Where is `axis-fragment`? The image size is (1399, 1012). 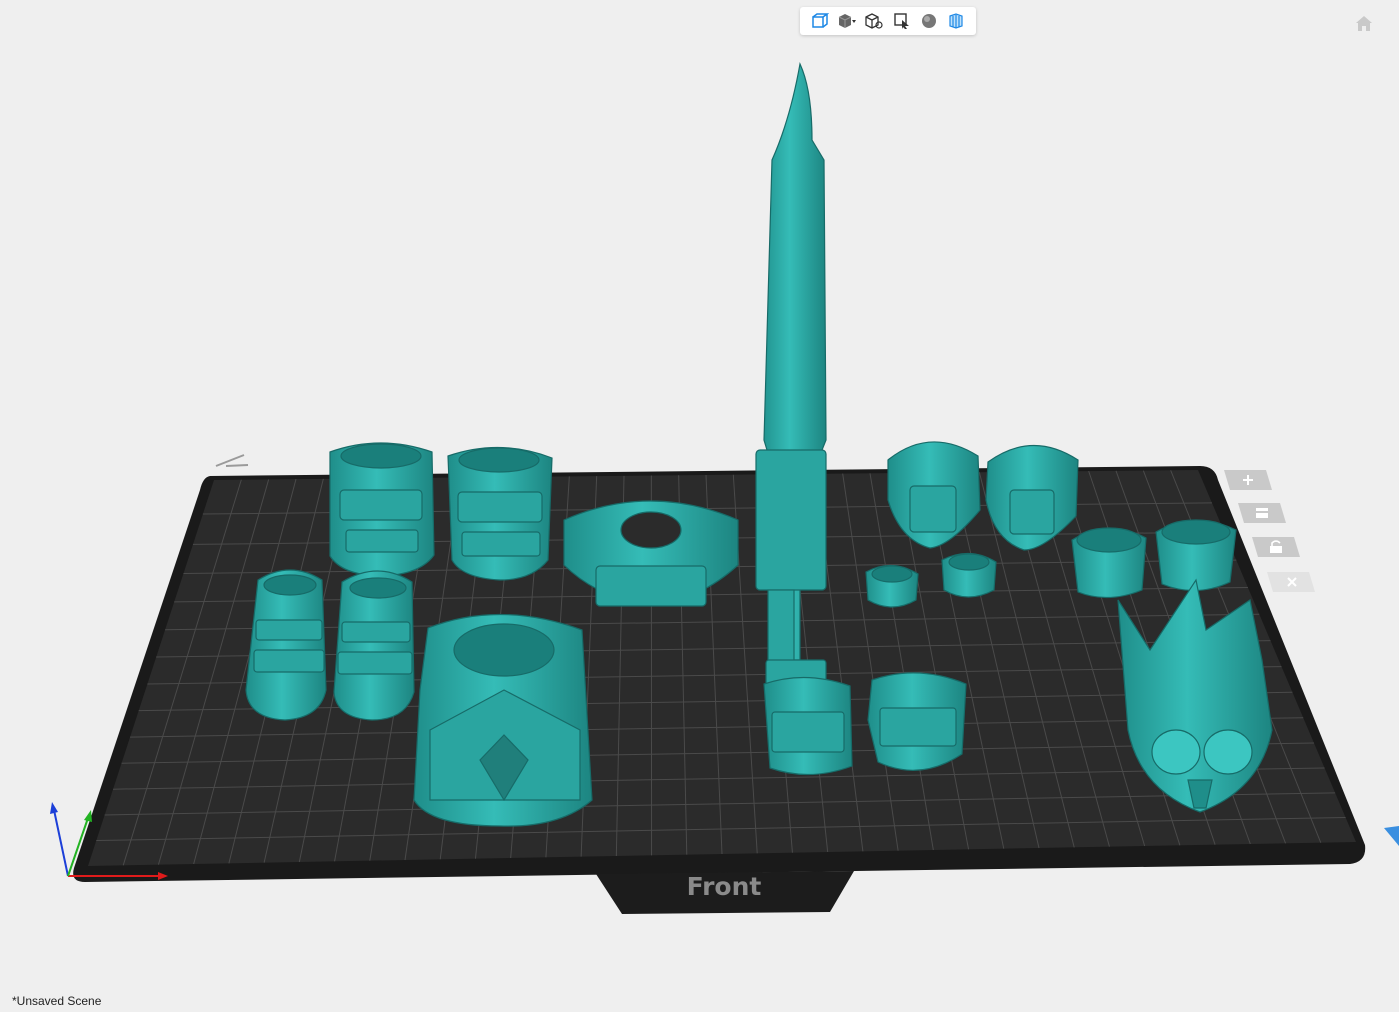
axis-fragment is located at coordinates (1391, 836).